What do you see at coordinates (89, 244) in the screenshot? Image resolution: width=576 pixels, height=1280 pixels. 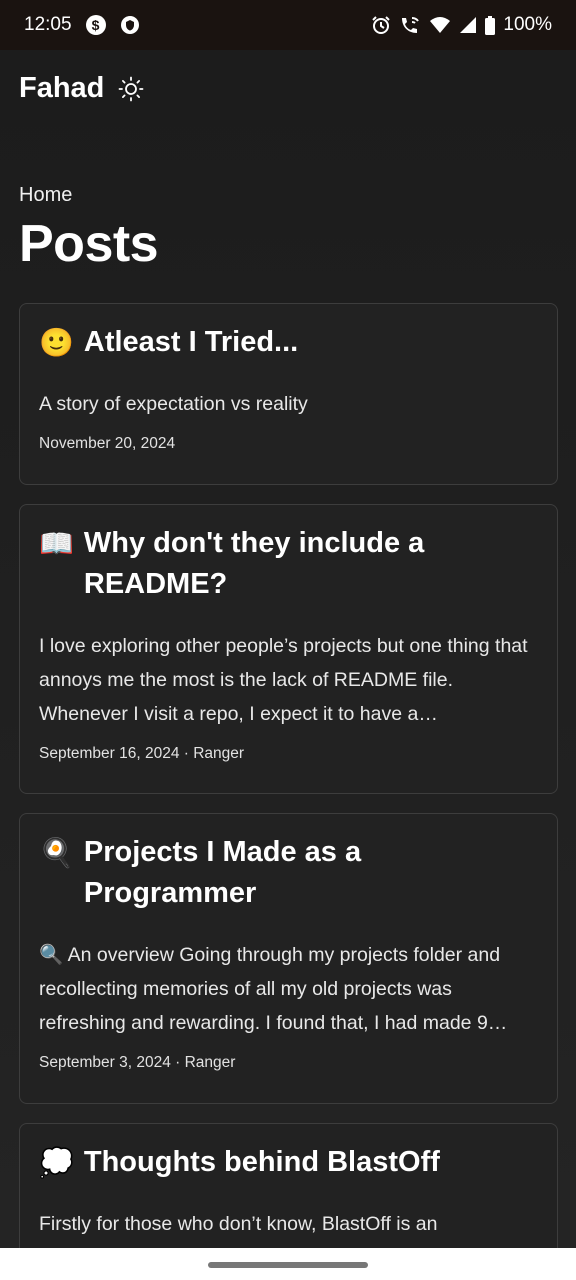 I see `page-title: Posts` at bounding box center [89, 244].